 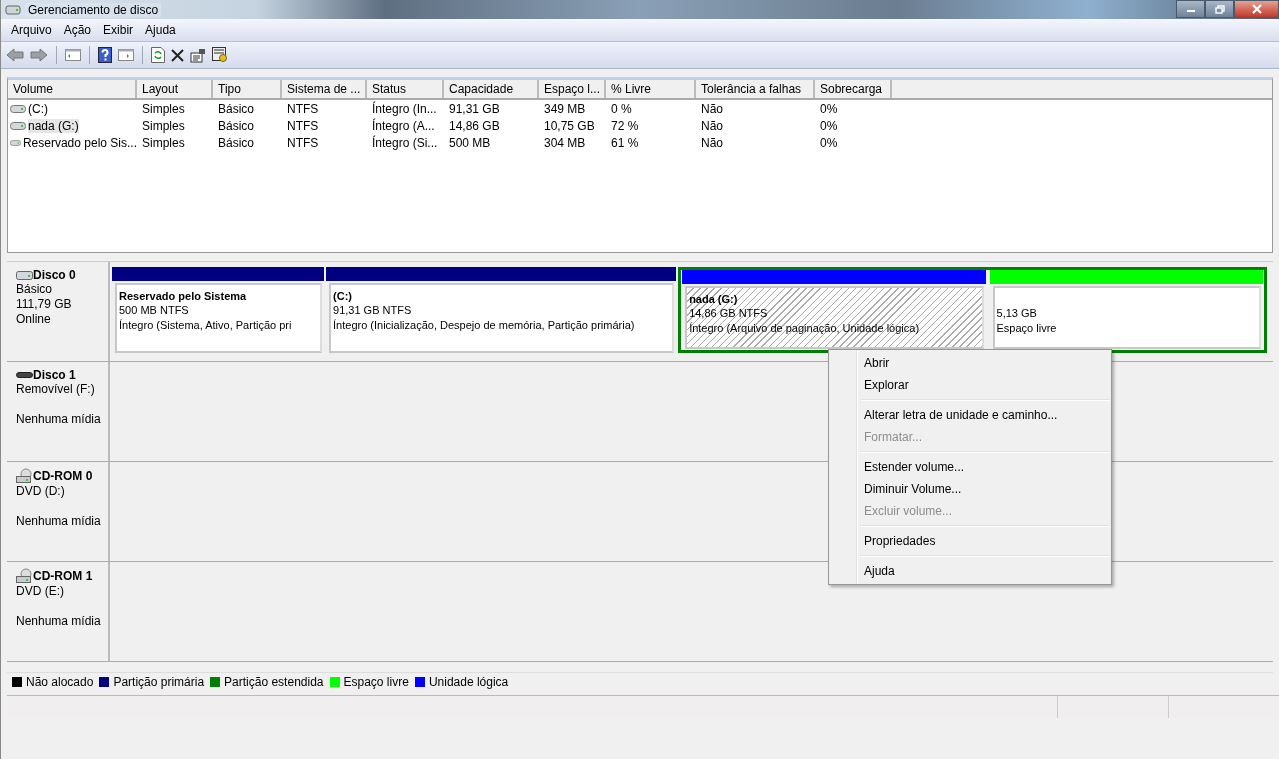 I want to click on disk-name: CD-ROM 0, so click(x=63, y=476).